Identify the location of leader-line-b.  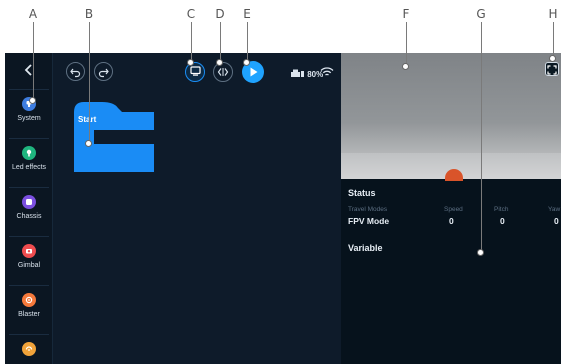
(89, 82).